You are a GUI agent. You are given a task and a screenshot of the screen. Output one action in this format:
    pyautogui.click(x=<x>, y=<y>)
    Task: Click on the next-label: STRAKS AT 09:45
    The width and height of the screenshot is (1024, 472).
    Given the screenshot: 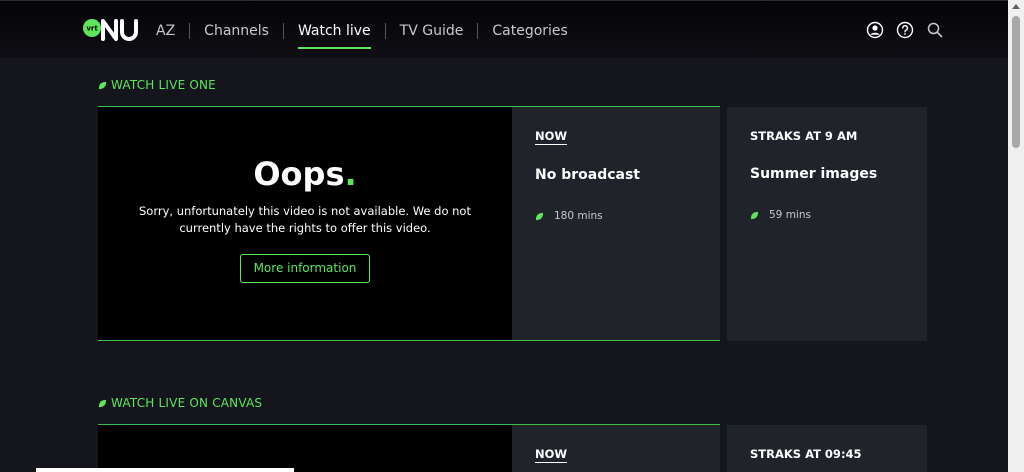 What is the action you would take?
    pyautogui.click(x=806, y=454)
    